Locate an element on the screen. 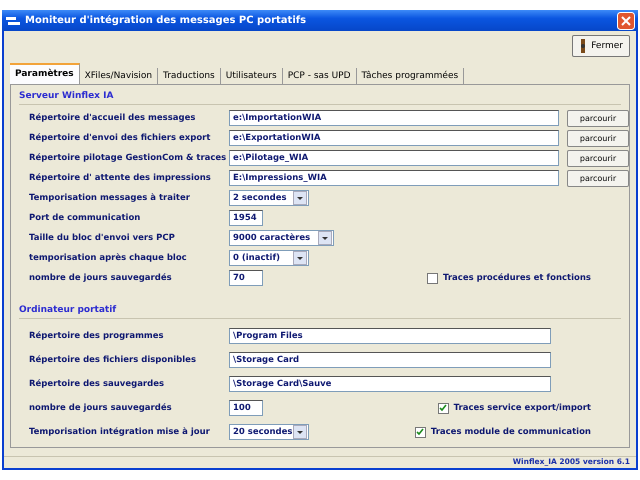 The image size is (640, 480). app-icon is located at coordinates (13, 20).